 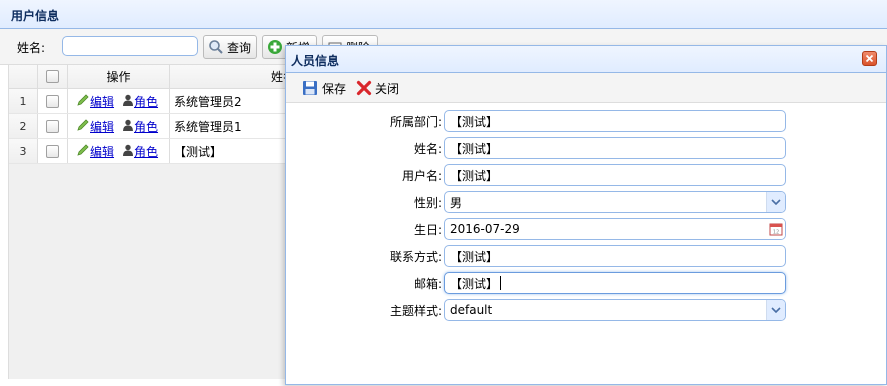 I want to click on form-row-theme: 主题样式: default, so click(x=586, y=310).